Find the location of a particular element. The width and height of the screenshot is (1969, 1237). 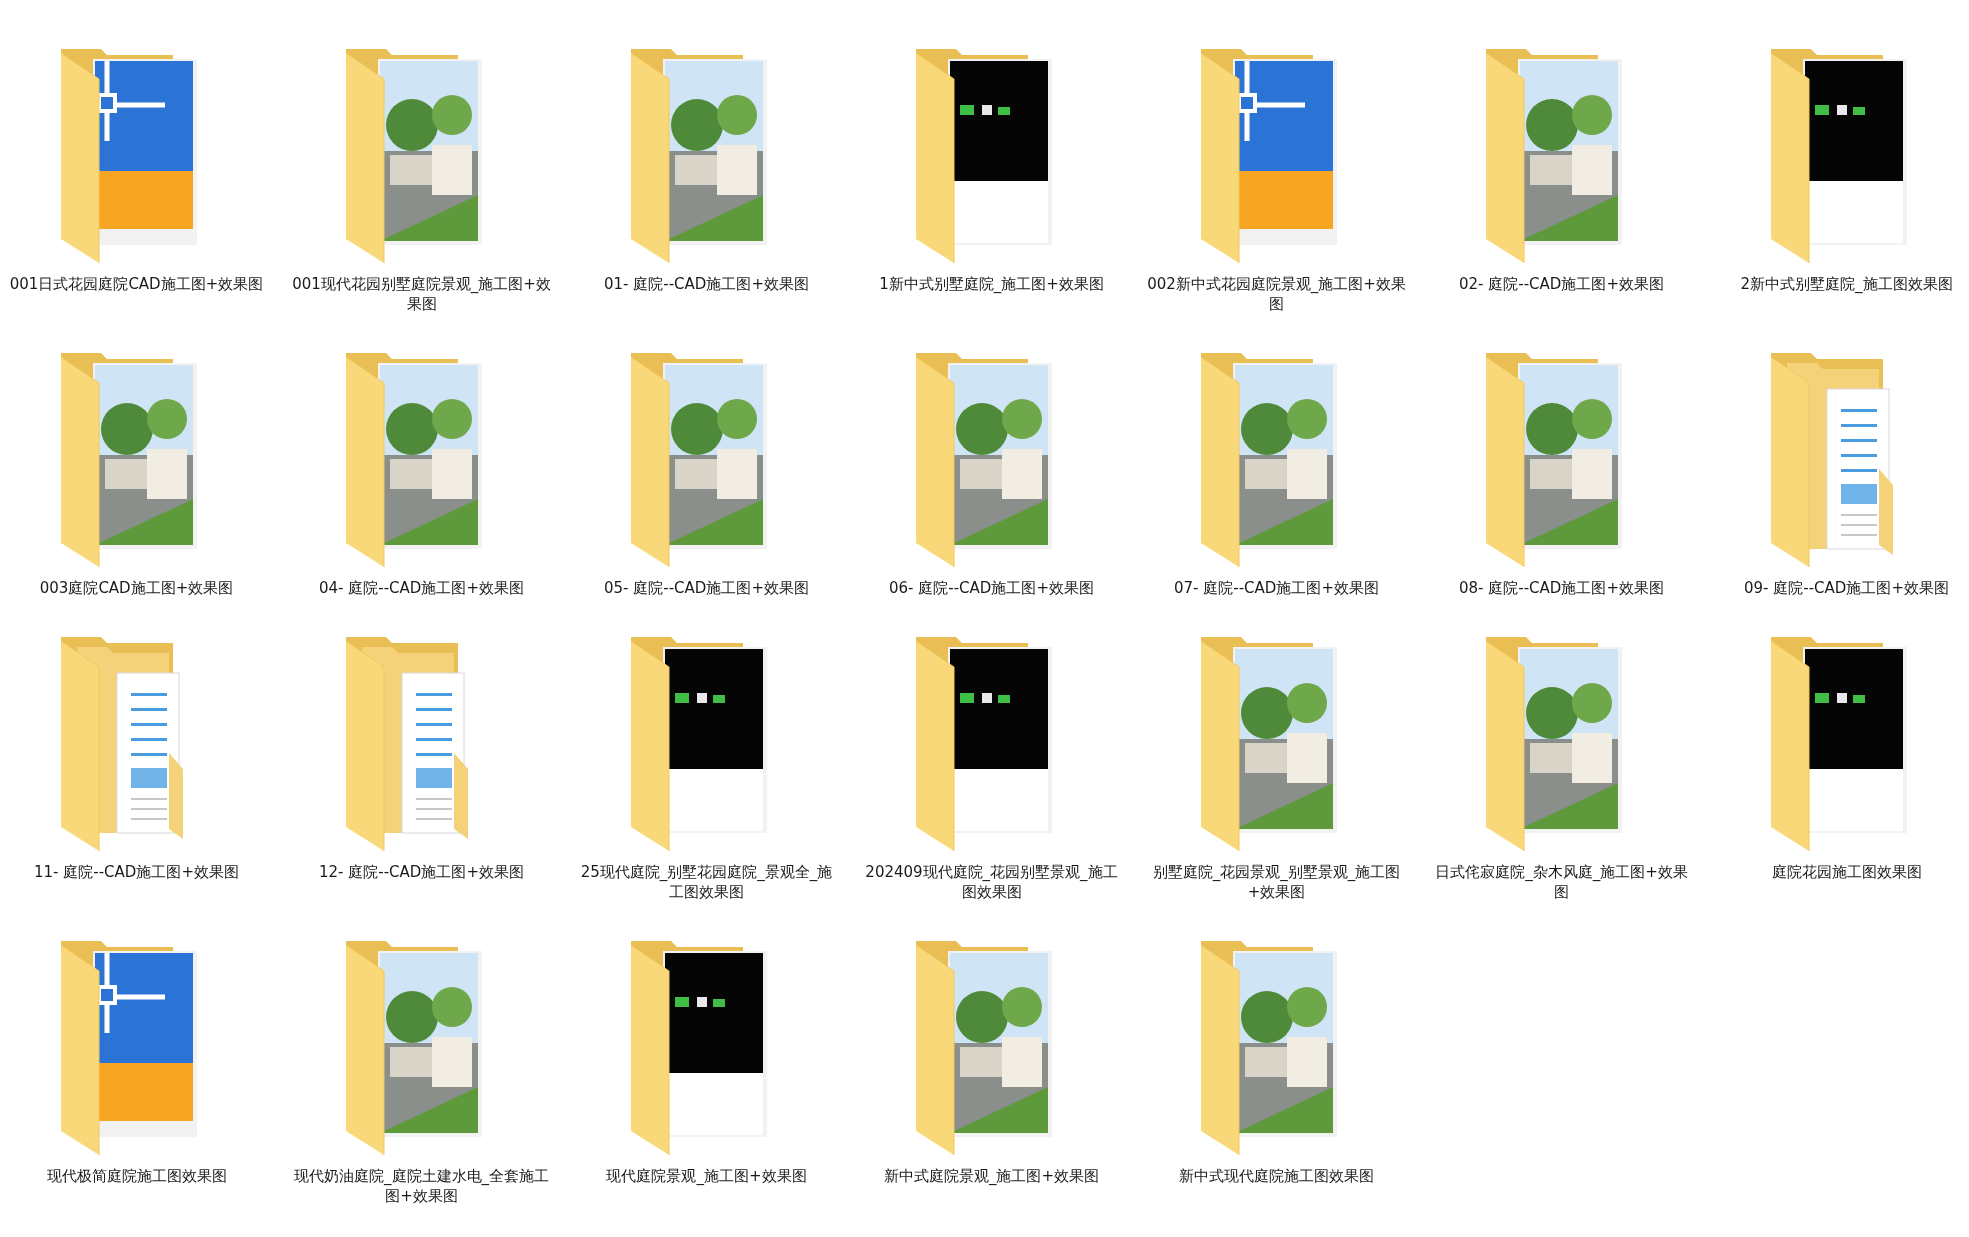

folder-name: 001现代花园别墅庭院景观_施工图+效果图 is located at coordinates (421, 294).